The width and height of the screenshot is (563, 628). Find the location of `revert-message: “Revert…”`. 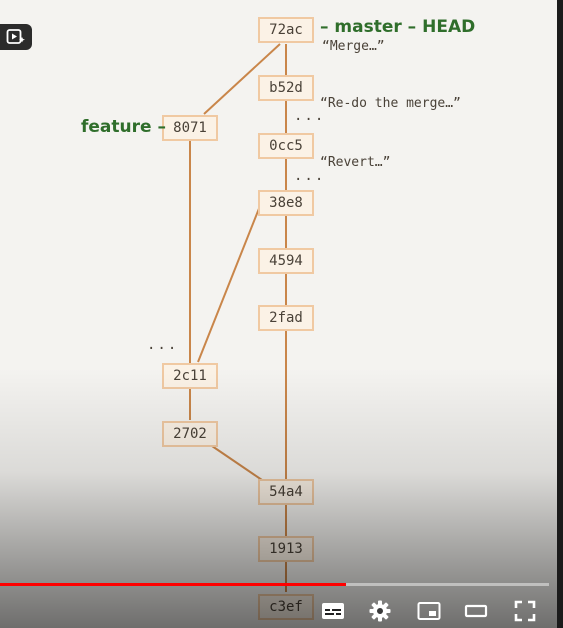

revert-message: “Revert…” is located at coordinates (355, 162).